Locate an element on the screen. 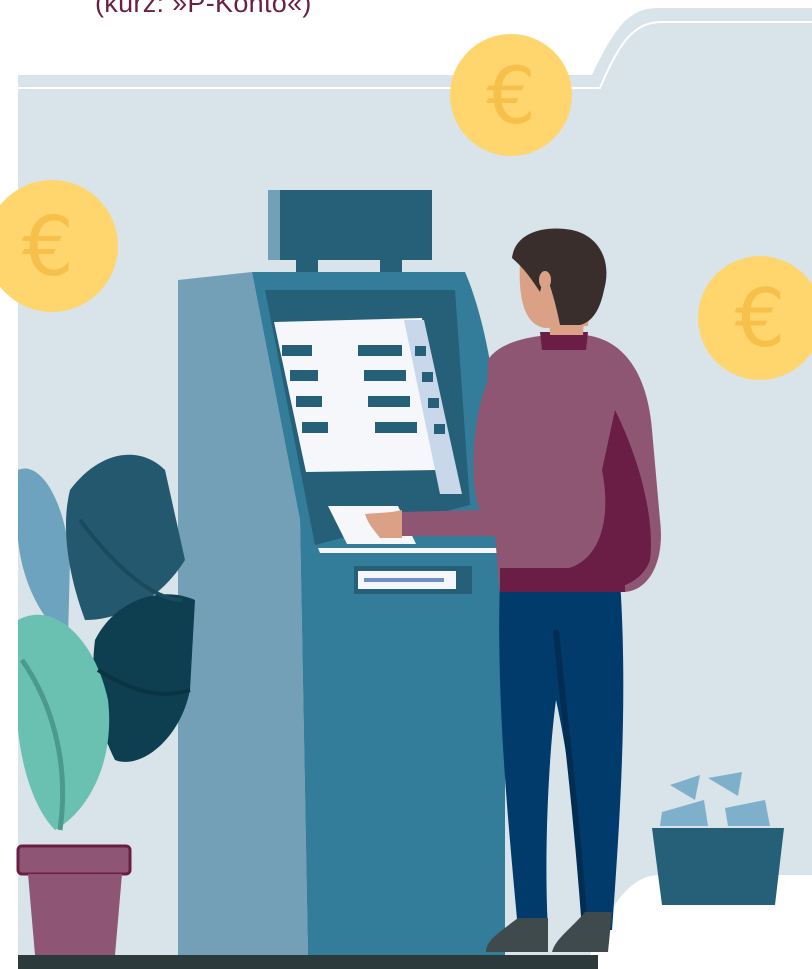 This screenshot has width=812, height=969. floor is located at coordinates (308, 962).